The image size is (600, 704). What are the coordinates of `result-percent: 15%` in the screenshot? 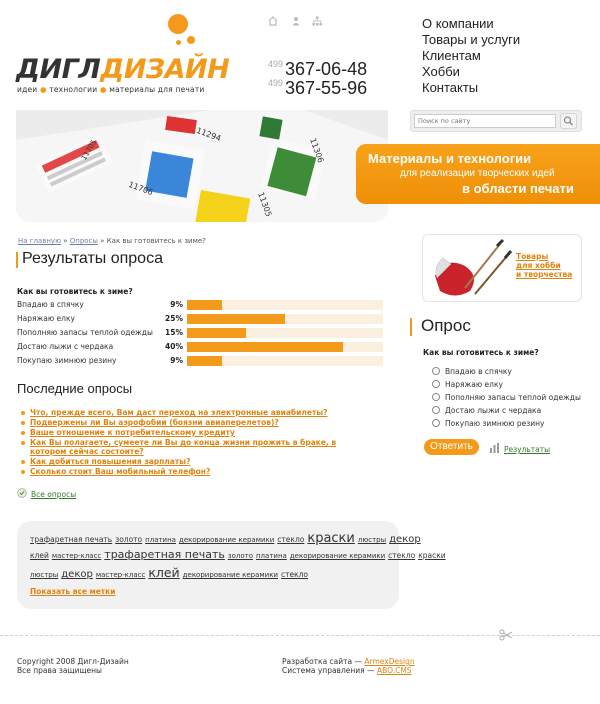 It's located at (174, 332).